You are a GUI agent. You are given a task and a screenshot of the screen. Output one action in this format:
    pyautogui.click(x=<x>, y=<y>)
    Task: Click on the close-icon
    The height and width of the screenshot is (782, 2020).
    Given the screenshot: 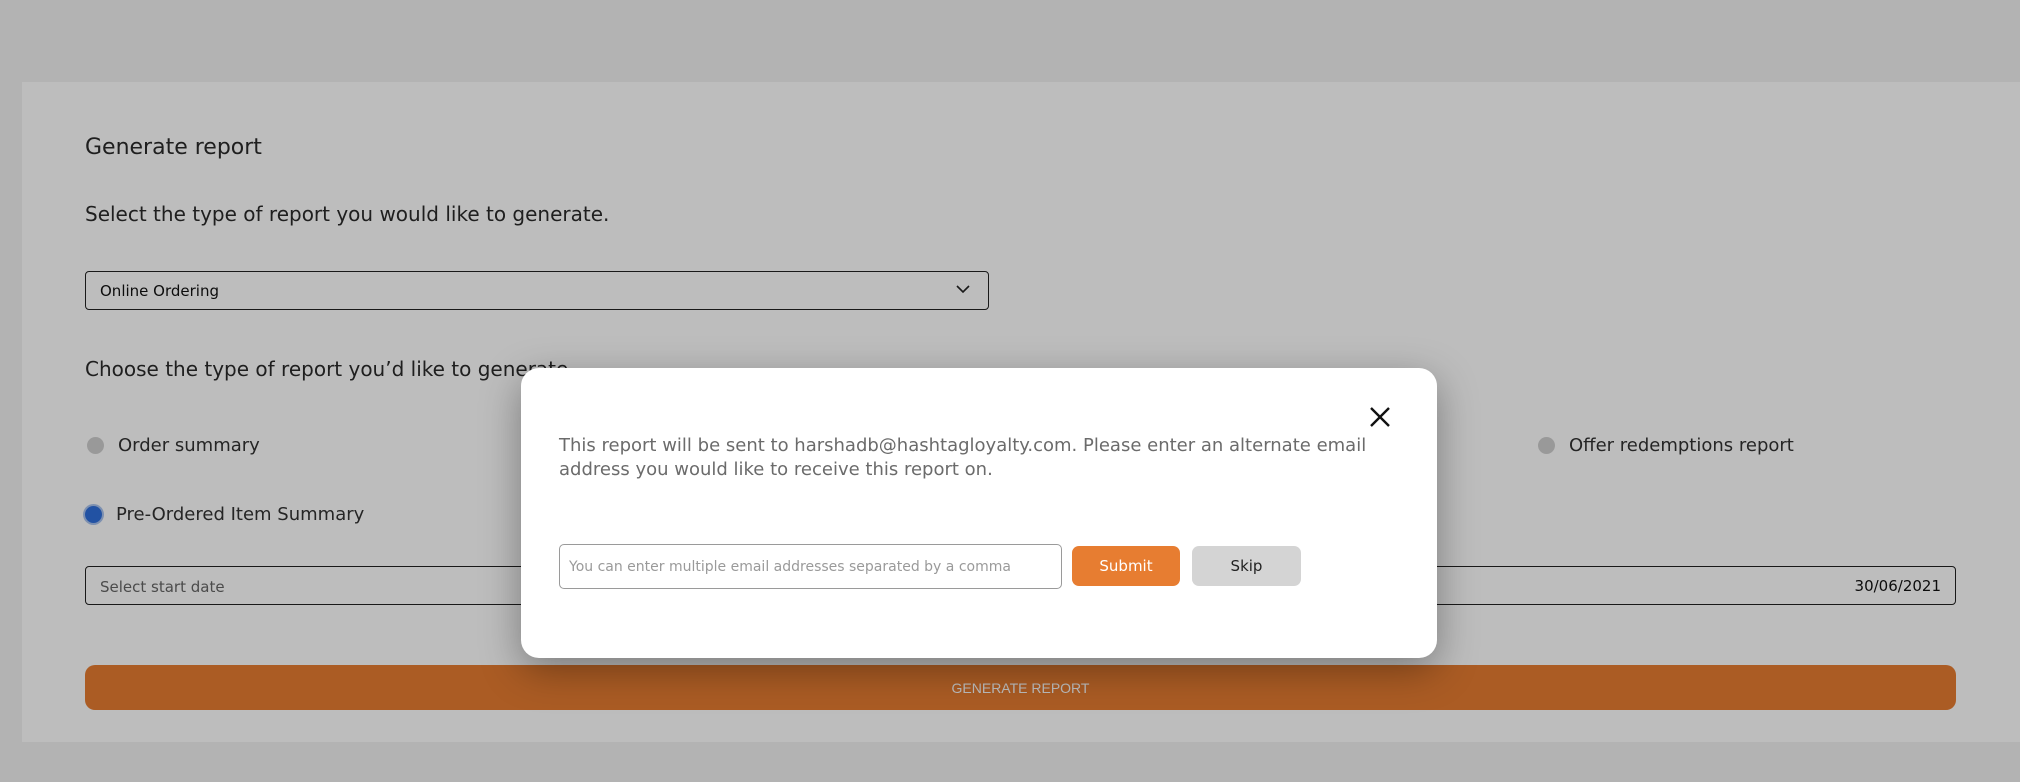 What is the action you would take?
    pyautogui.click(x=1380, y=417)
    